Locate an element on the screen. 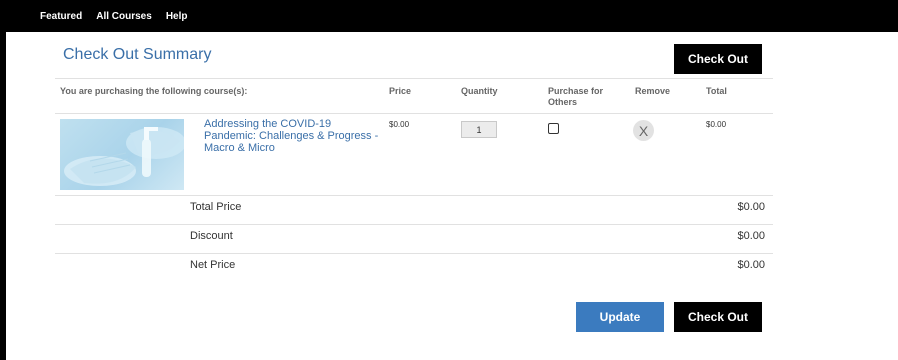 This screenshot has width=898, height=360. close-icon: X is located at coordinates (643, 130).